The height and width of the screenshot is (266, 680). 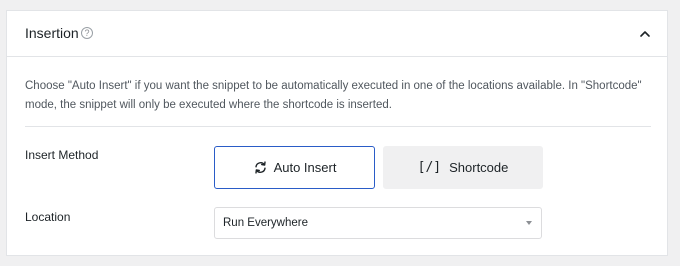 I want to click on insert-method-label: Insert Method, so click(x=62, y=155).